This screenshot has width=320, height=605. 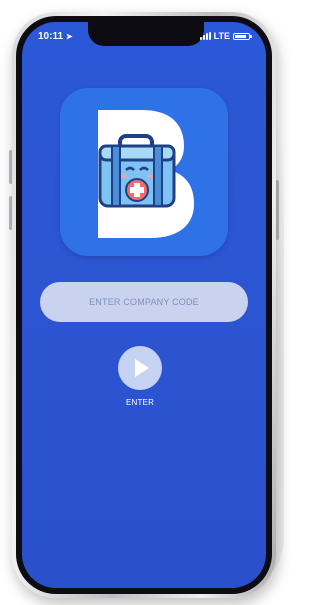 I want to click on signal-icon, so click(x=205, y=36).